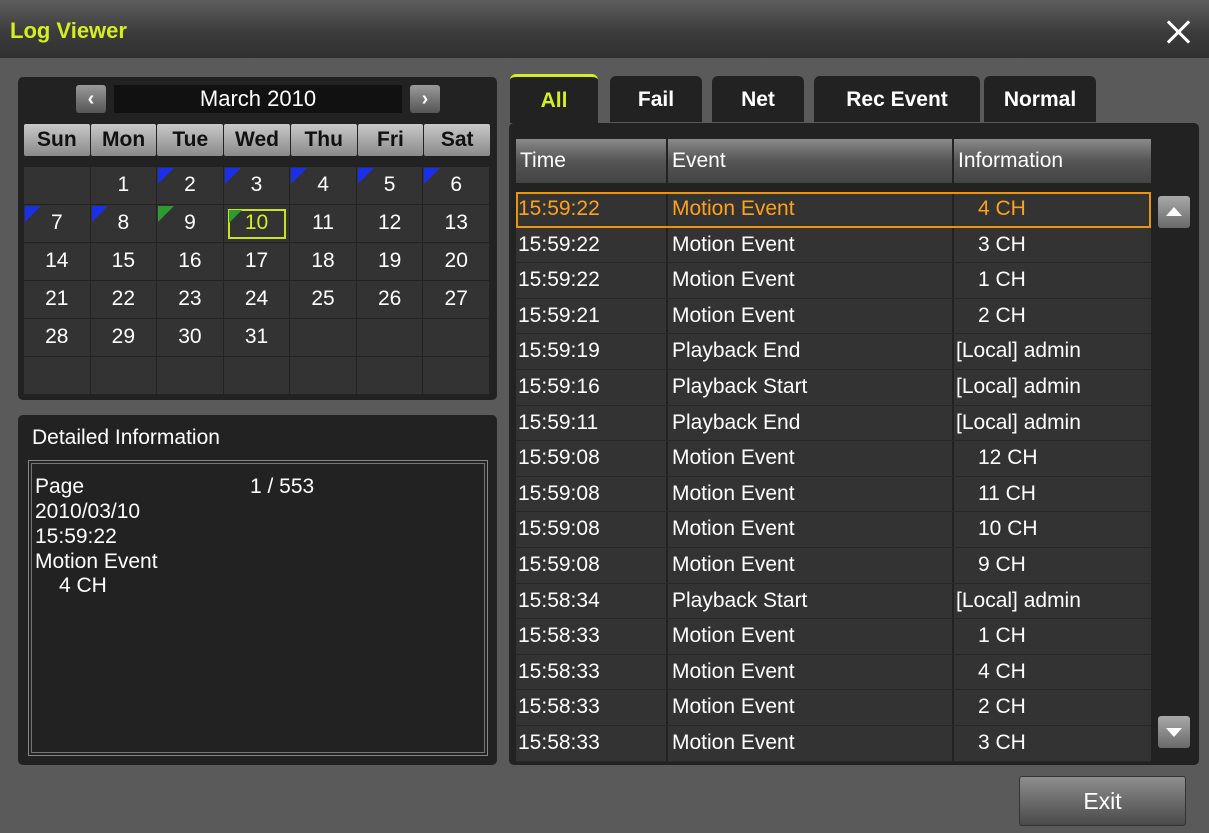 This screenshot has width=1209, height=833. Describe the element at coordinates (456, 186) in the screenshot. I see `calendar-day-6: 6` at that location.